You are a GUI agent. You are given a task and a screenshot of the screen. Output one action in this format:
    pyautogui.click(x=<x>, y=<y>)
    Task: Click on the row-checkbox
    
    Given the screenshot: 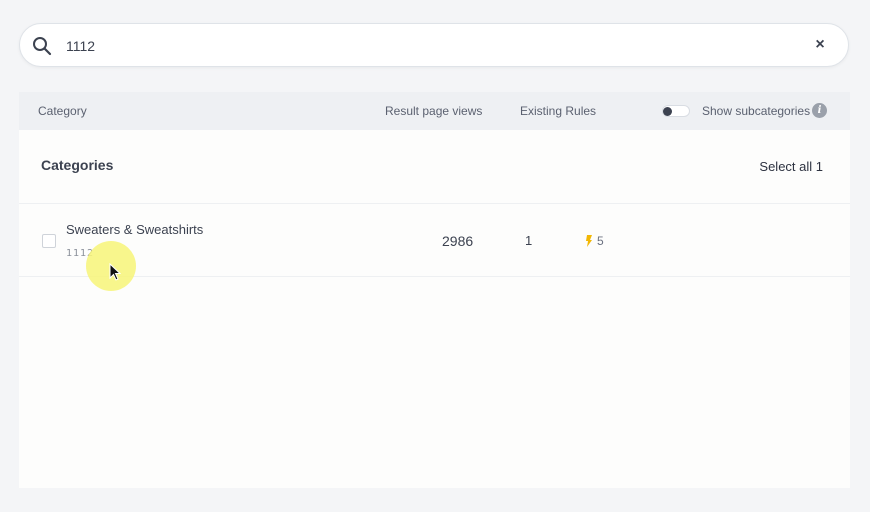 What is the action you would take?
    pyautogui.click(x=49, y=241)
    